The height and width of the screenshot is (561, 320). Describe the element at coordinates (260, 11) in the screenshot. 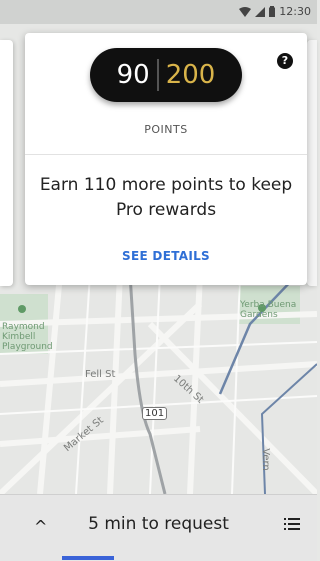

I see `signal-icon` at that location.